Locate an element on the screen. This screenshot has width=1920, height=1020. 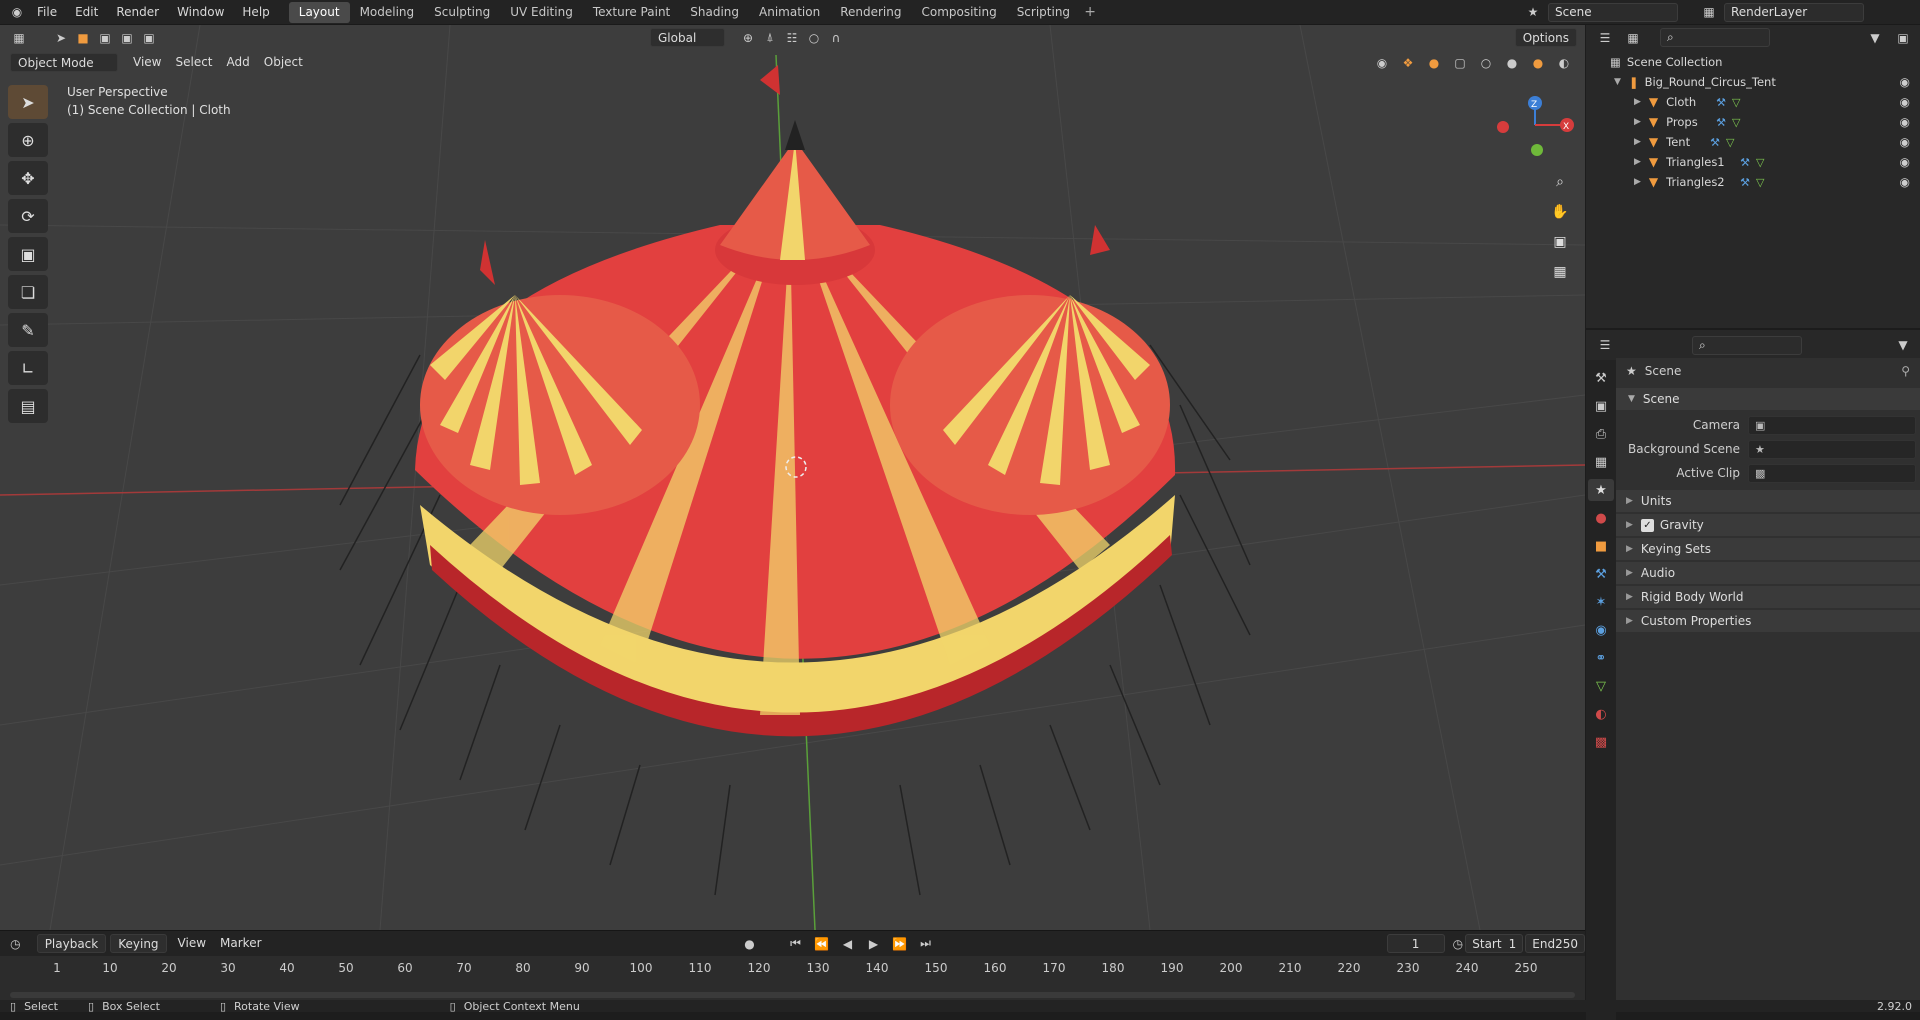
add-cube-tool-icon: ▤ is located at coordinates (28, 406).